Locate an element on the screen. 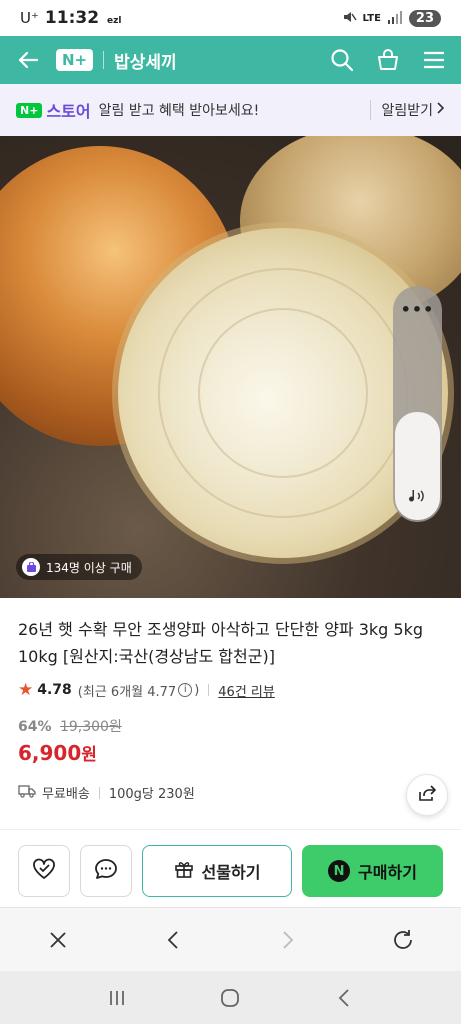 The width and height of the screenshot is (461, 1024). cart-icon is located at coordinates (388, 60).